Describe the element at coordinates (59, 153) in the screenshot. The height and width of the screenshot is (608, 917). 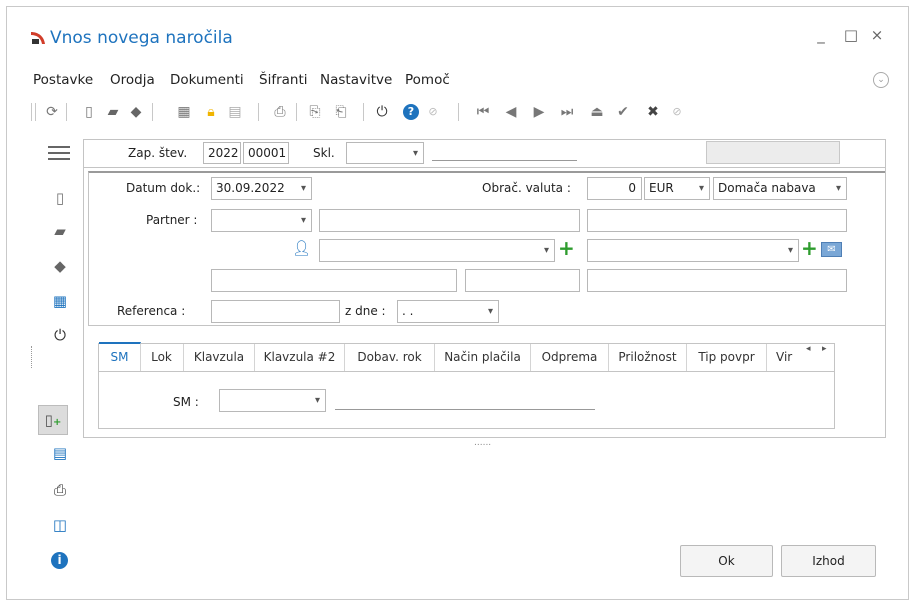
I see `hamburger-icon` at that location.